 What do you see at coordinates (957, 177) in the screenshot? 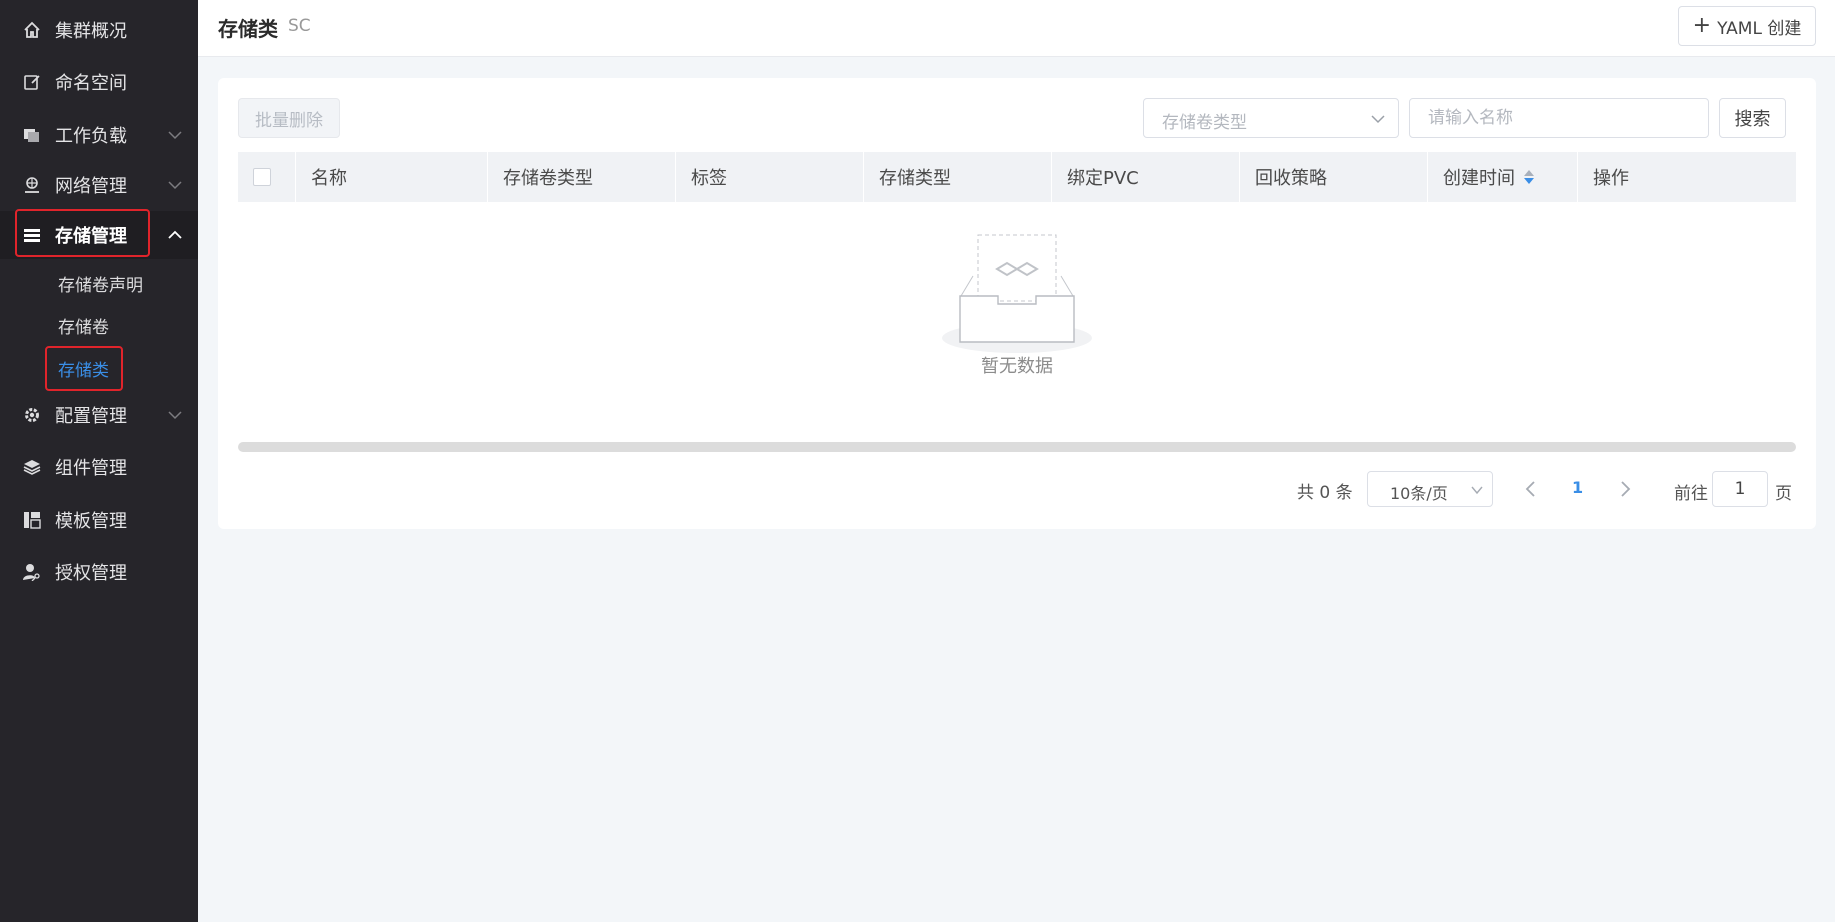
I see `column-header-storage-type: 存储类型` at bounding box center [957, 177].